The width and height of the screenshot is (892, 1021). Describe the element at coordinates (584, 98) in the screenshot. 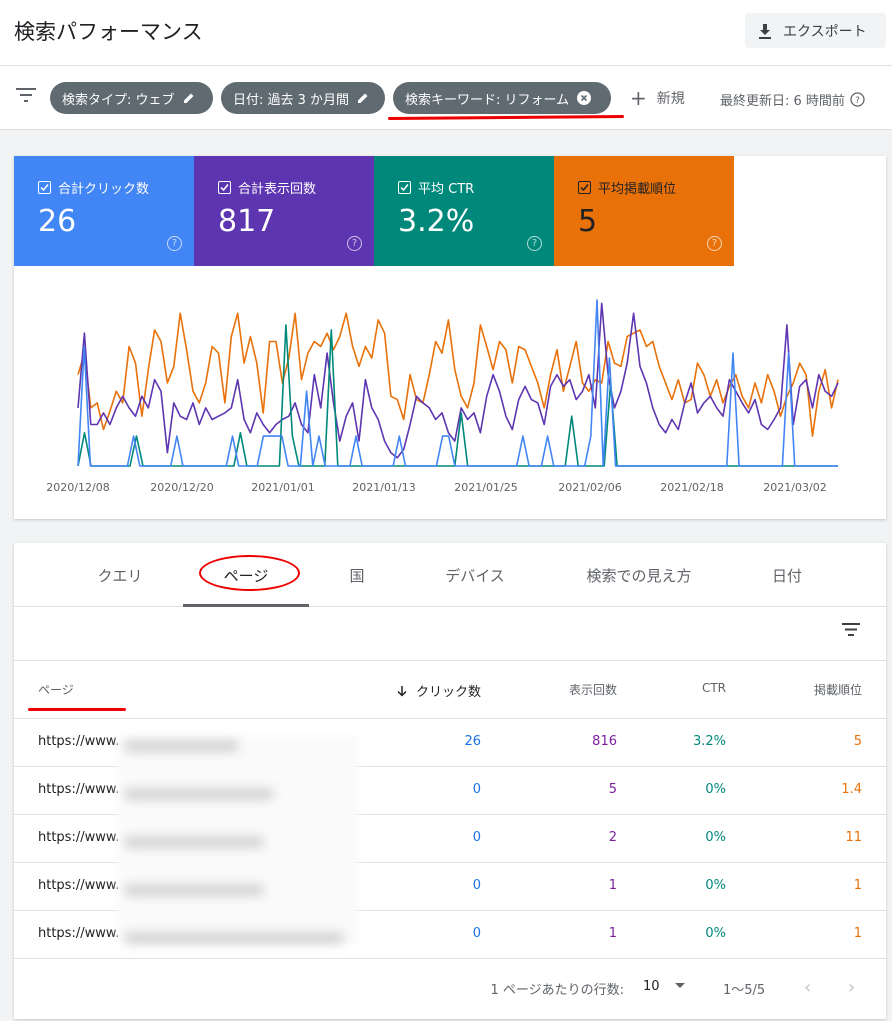

I see `close-circle-icon` at that location.